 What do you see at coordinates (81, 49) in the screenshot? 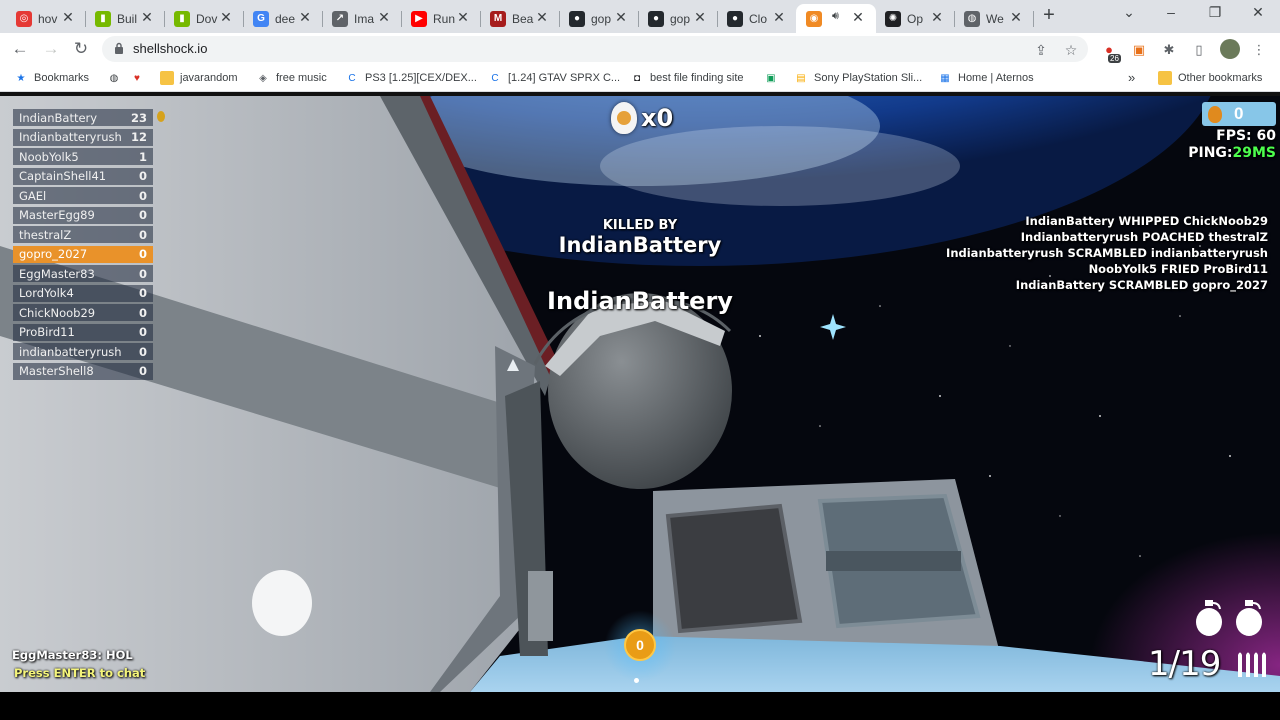
I see `reload-button: ↻` at bounding box center [81, 49].